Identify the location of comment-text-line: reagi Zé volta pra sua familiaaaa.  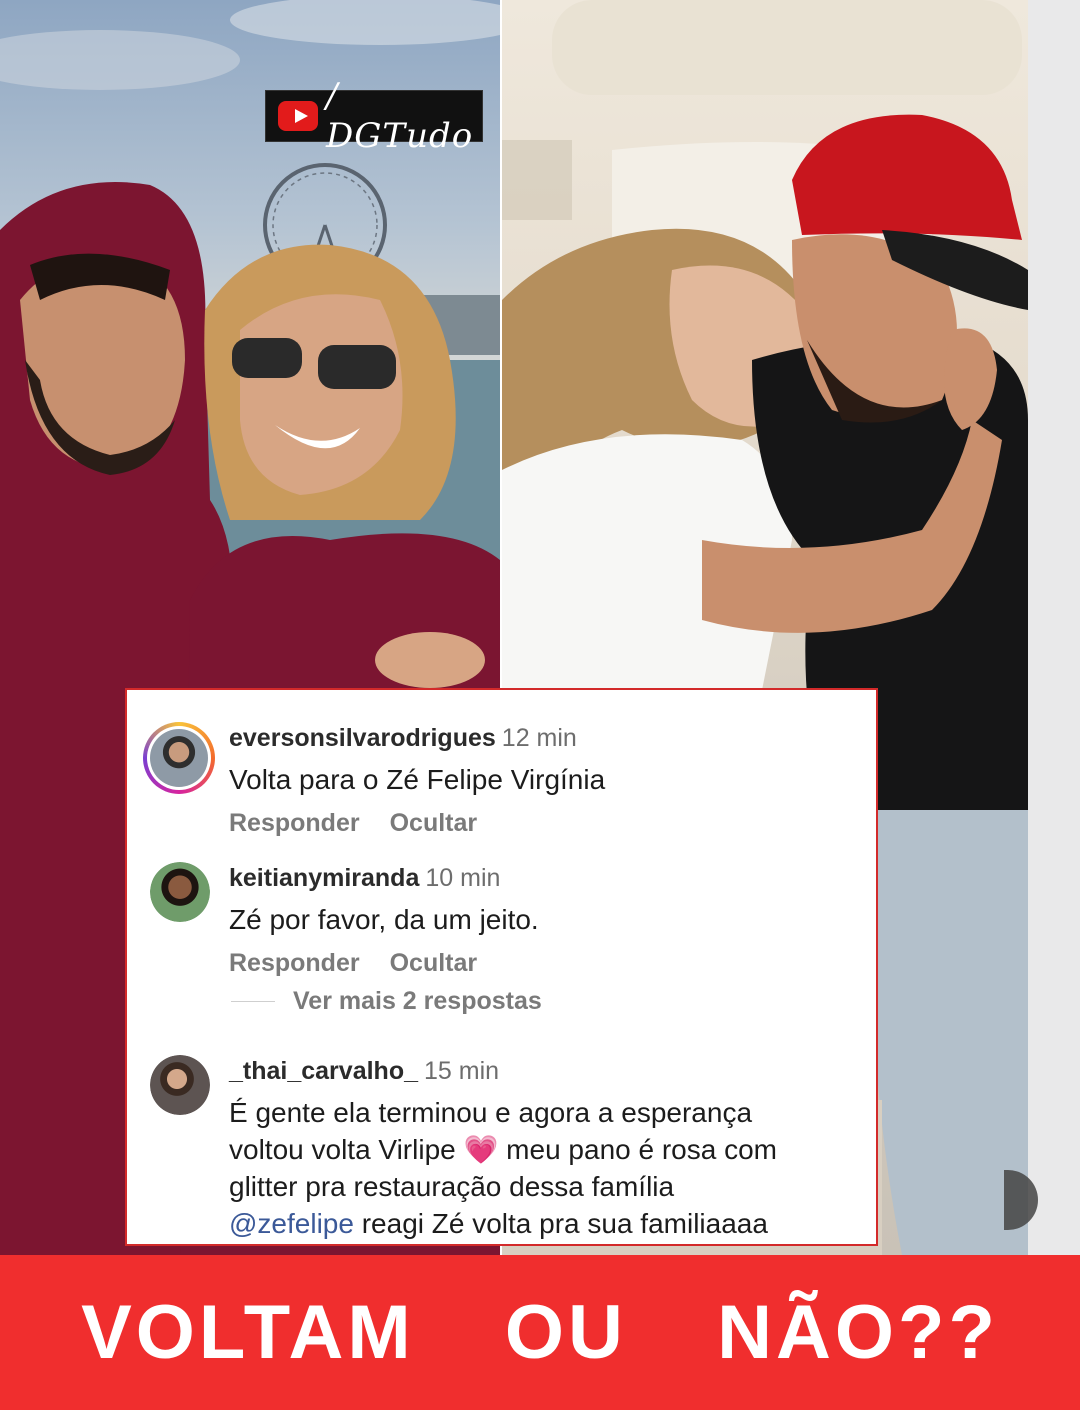
(564, 1223).